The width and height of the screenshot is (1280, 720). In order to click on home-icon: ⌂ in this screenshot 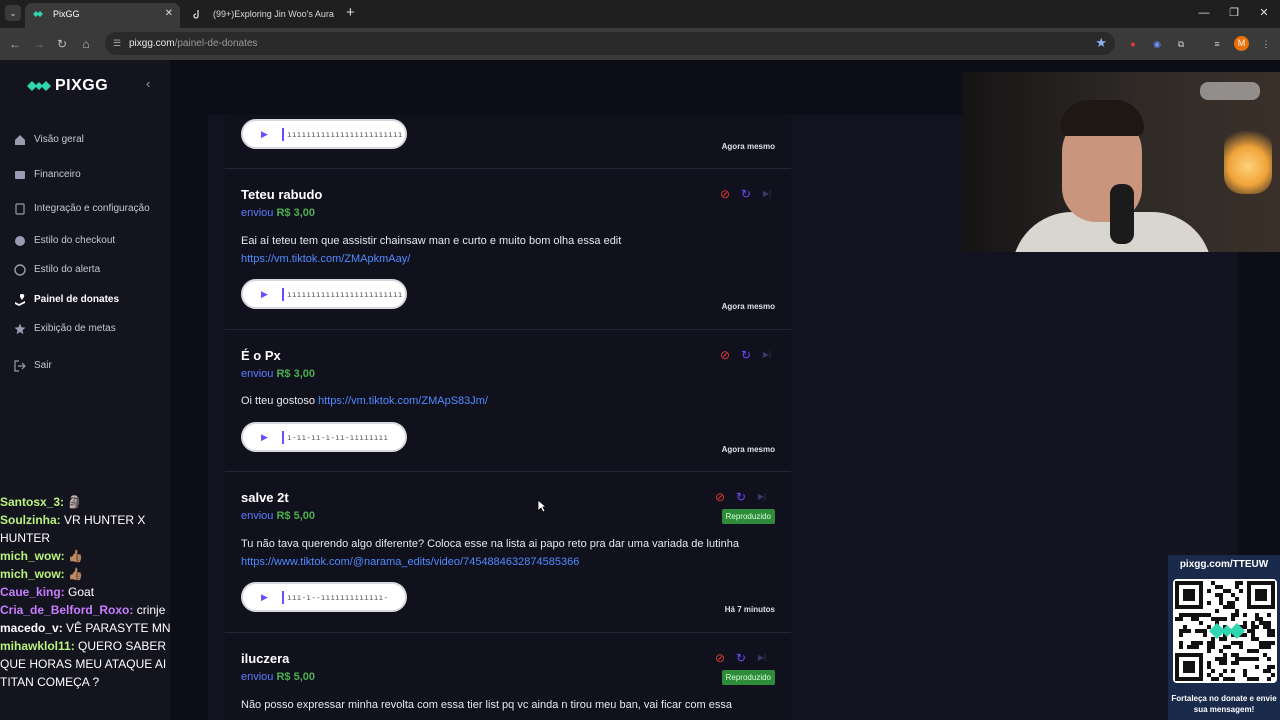, I will do `click(86, 44)`.